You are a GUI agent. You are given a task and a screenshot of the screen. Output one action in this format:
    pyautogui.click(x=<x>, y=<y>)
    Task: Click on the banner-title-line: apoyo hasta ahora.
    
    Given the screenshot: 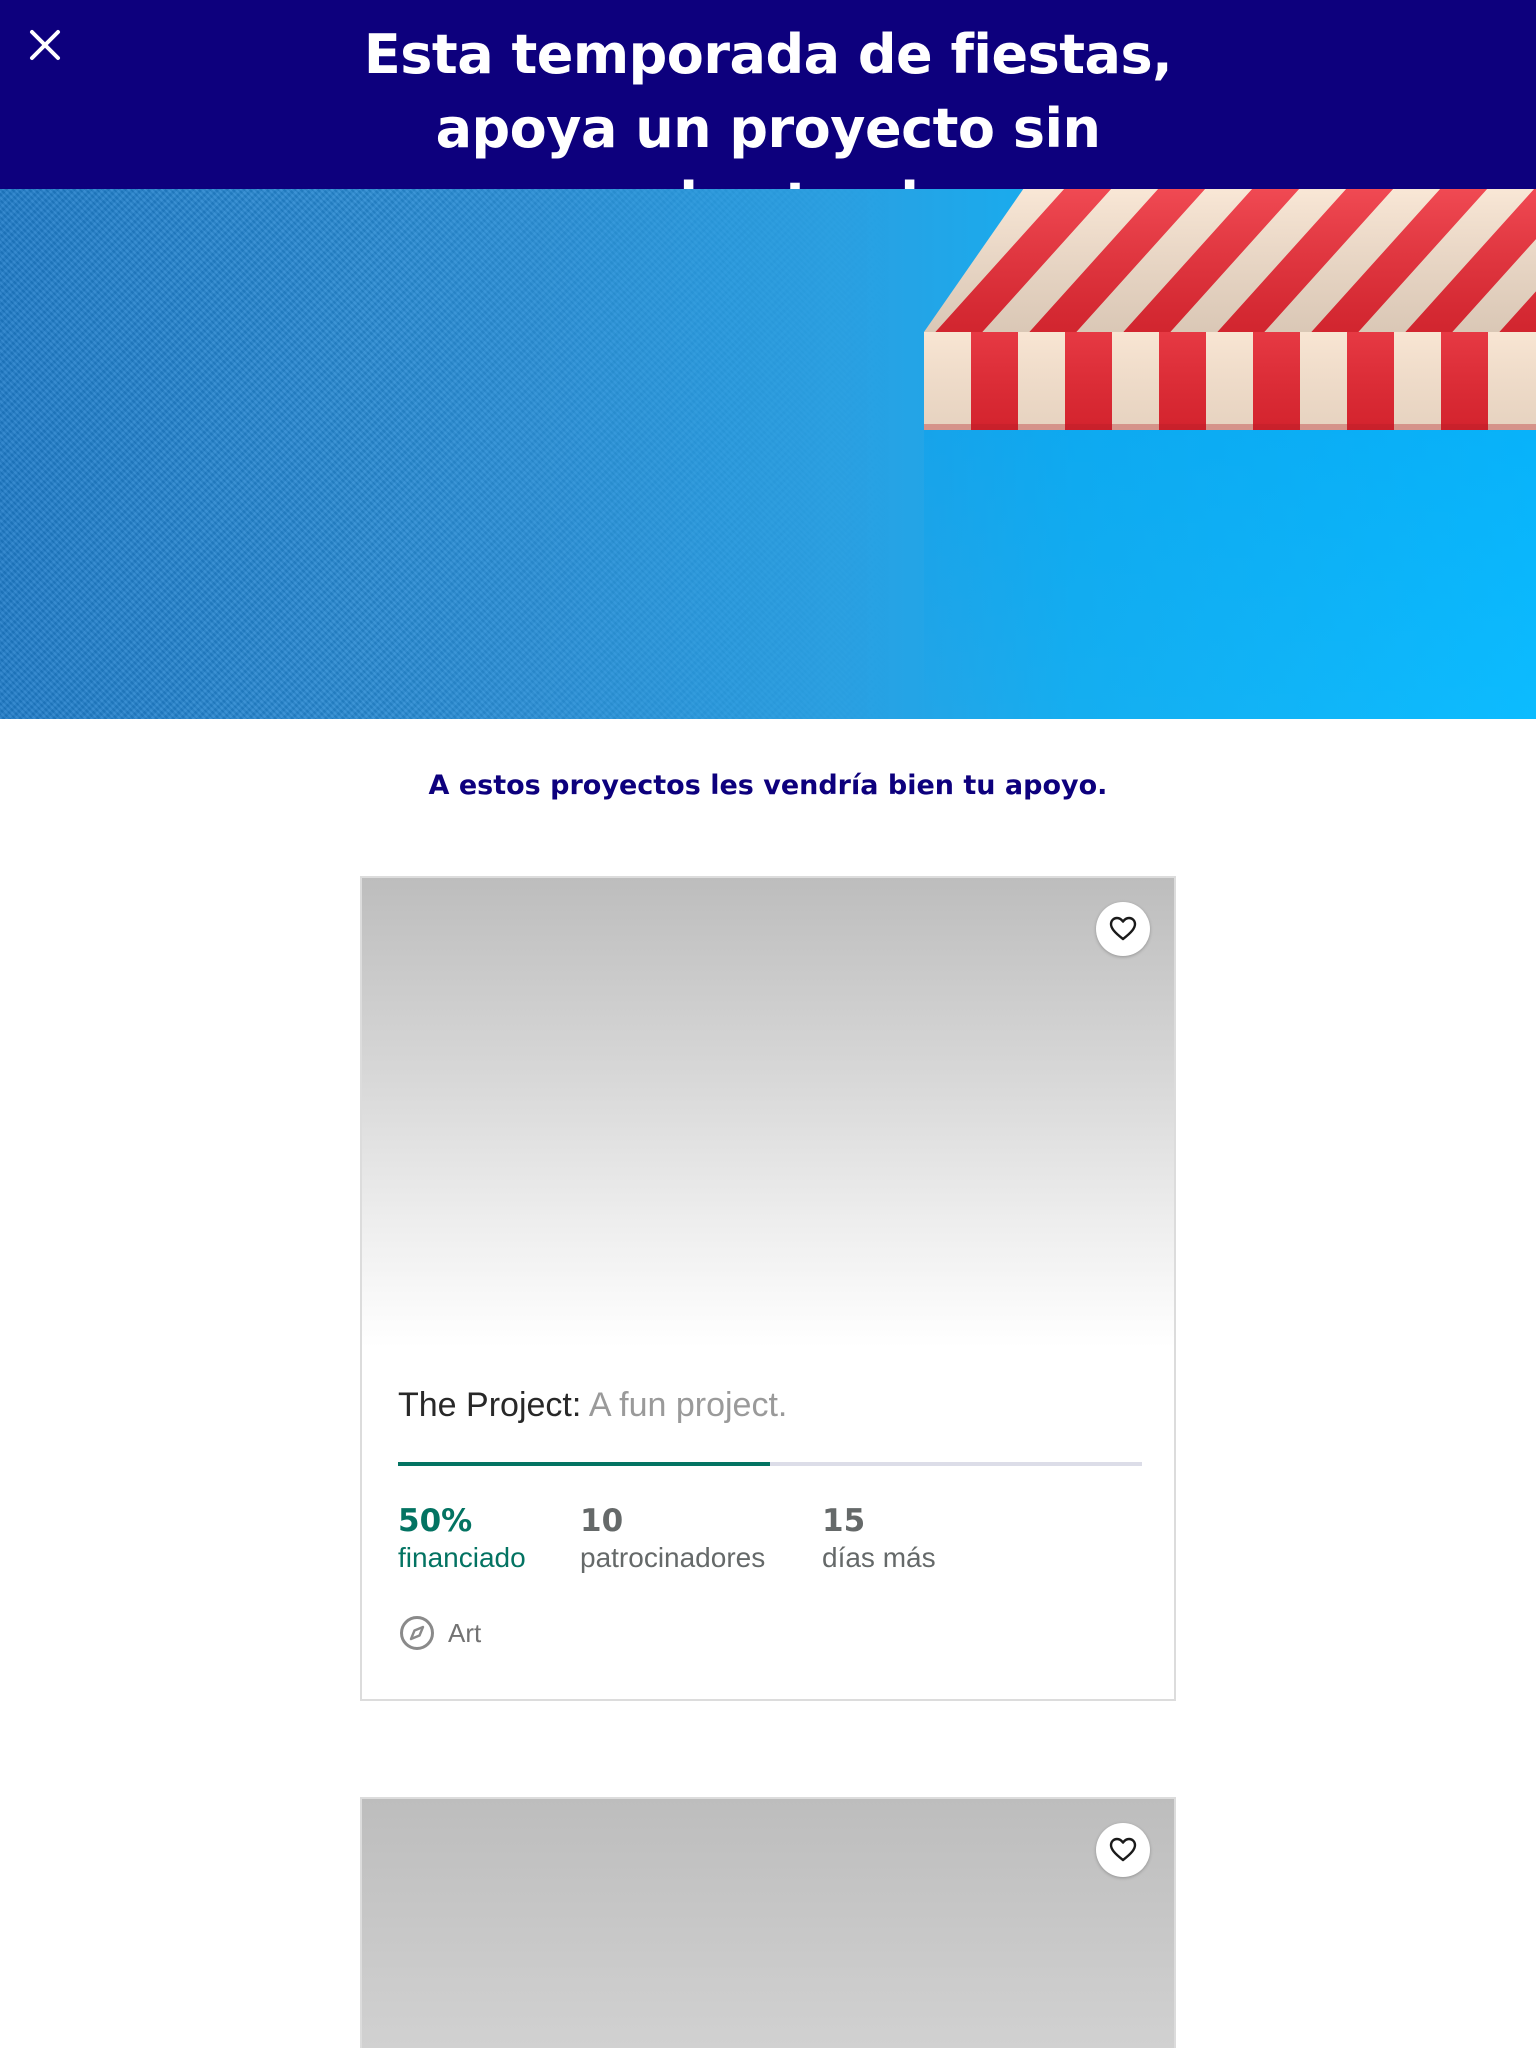 What is the action you would take?
    pyautogui.click(x=768, y=177)
    